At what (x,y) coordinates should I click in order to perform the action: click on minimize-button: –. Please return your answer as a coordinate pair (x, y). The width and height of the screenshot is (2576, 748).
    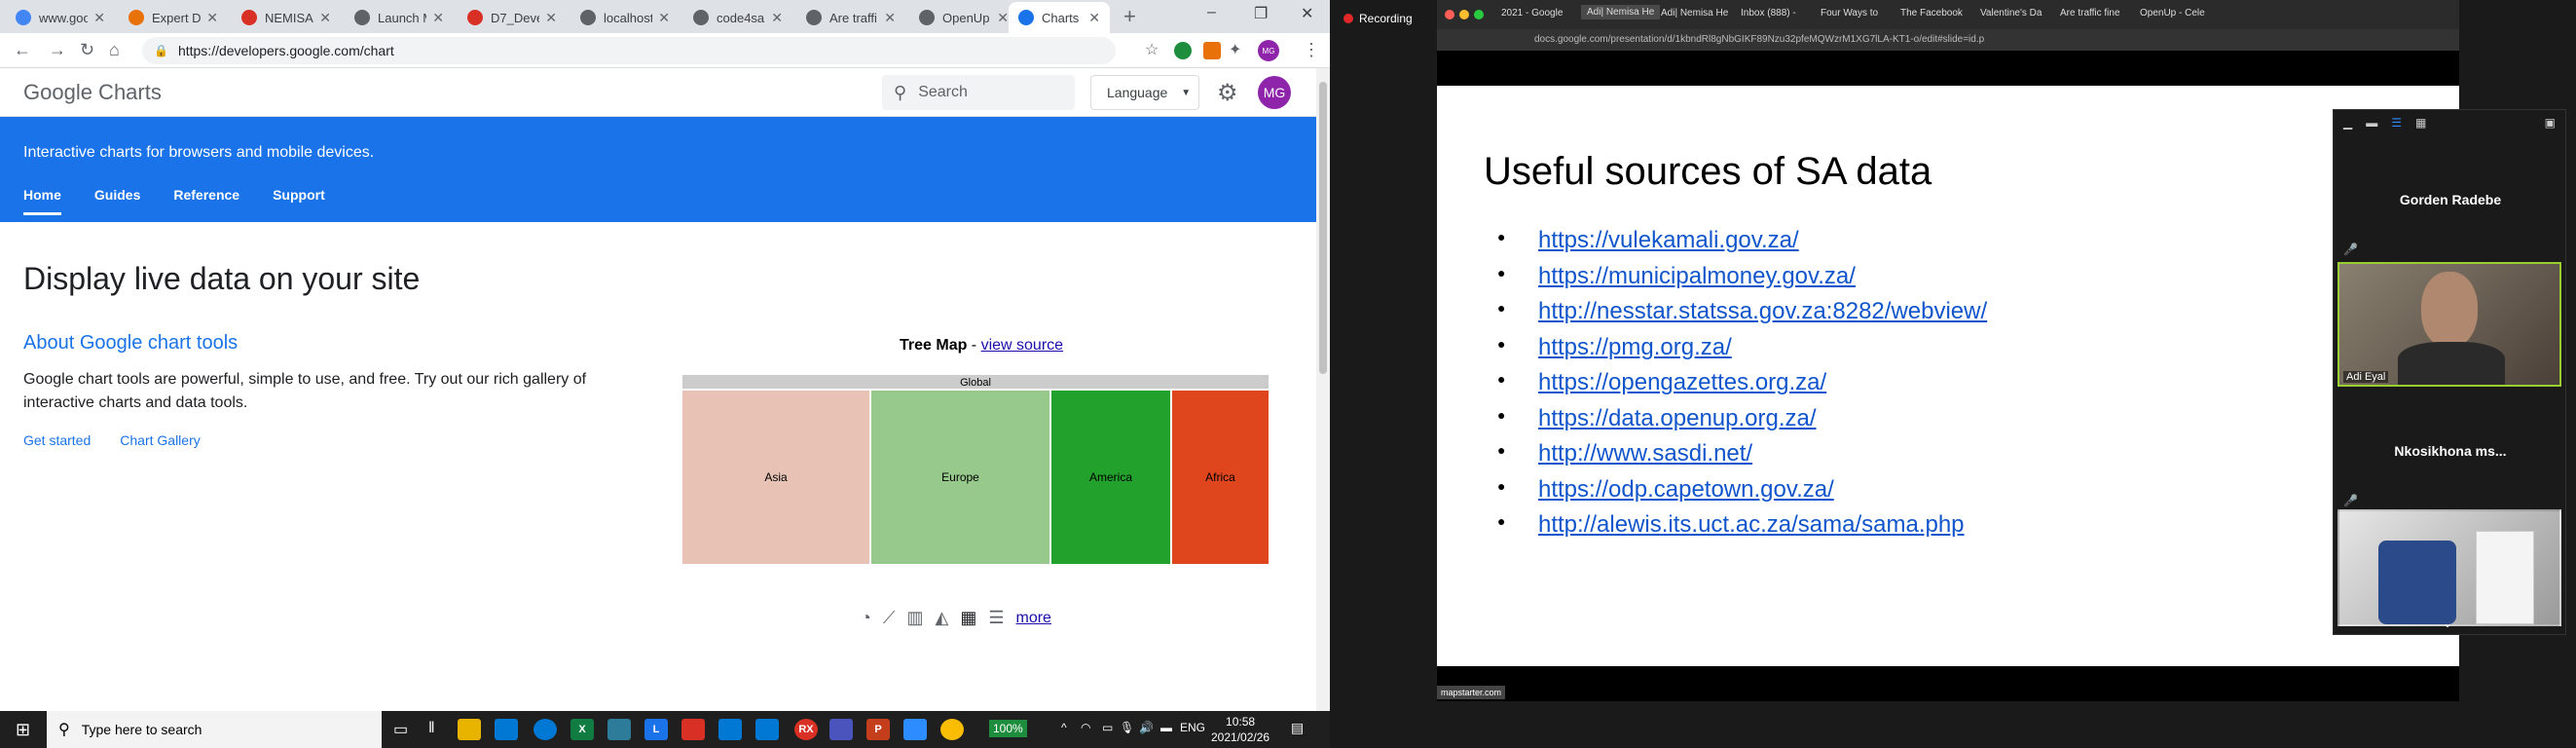
    Looking at the image, I should click on (1211, 13).